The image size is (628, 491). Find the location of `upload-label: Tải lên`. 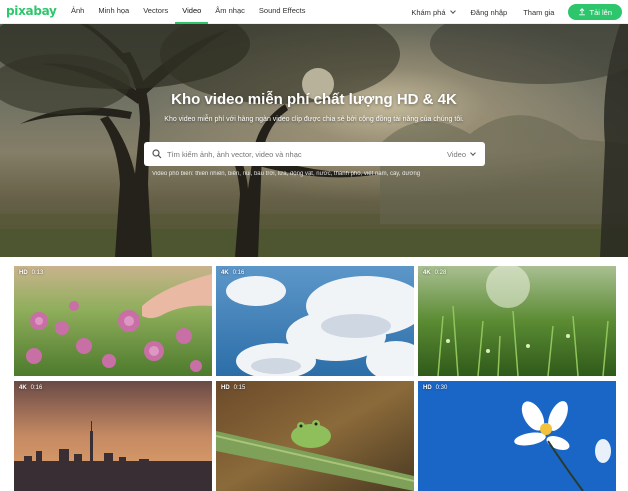

upload-label: Tải lên is located at coordinates (600, 12).